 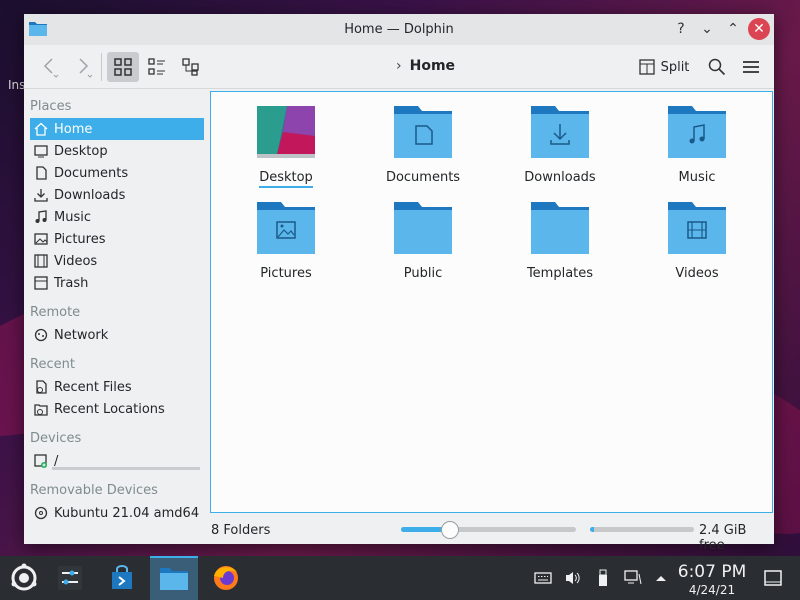 I want to click on split-button: Split, so click(x=664, y=67).